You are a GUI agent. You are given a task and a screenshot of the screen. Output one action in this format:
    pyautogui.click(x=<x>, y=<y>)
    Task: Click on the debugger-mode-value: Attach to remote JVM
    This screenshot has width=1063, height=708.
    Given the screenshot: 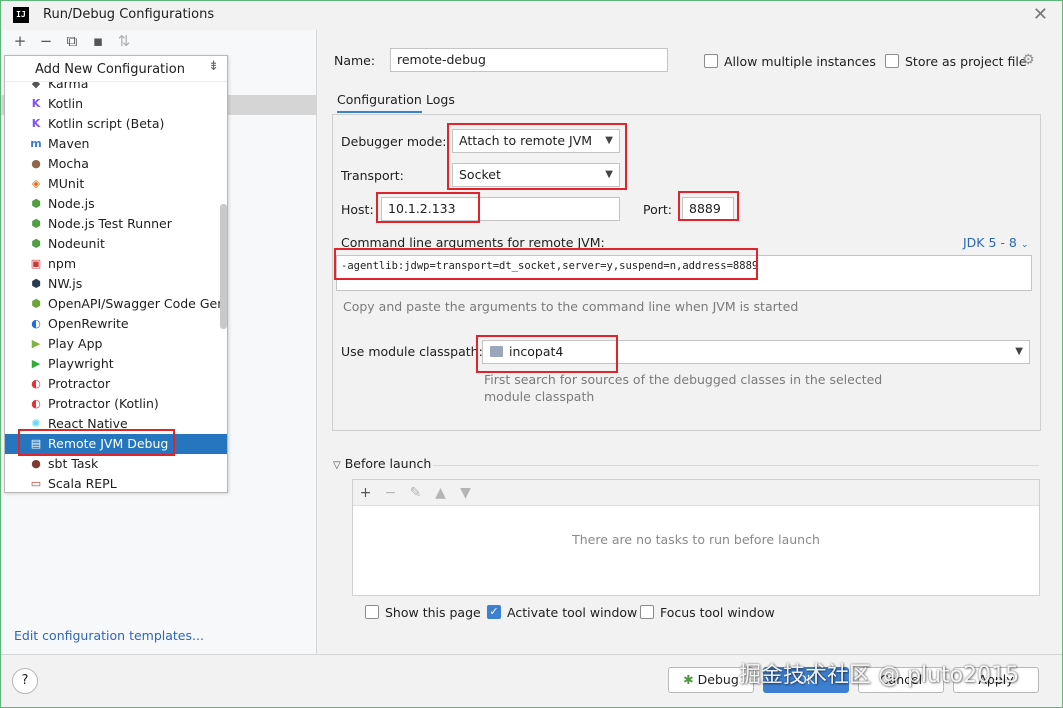 What is the action you would take?
    pyautogui.click(x=526, y=140)
    